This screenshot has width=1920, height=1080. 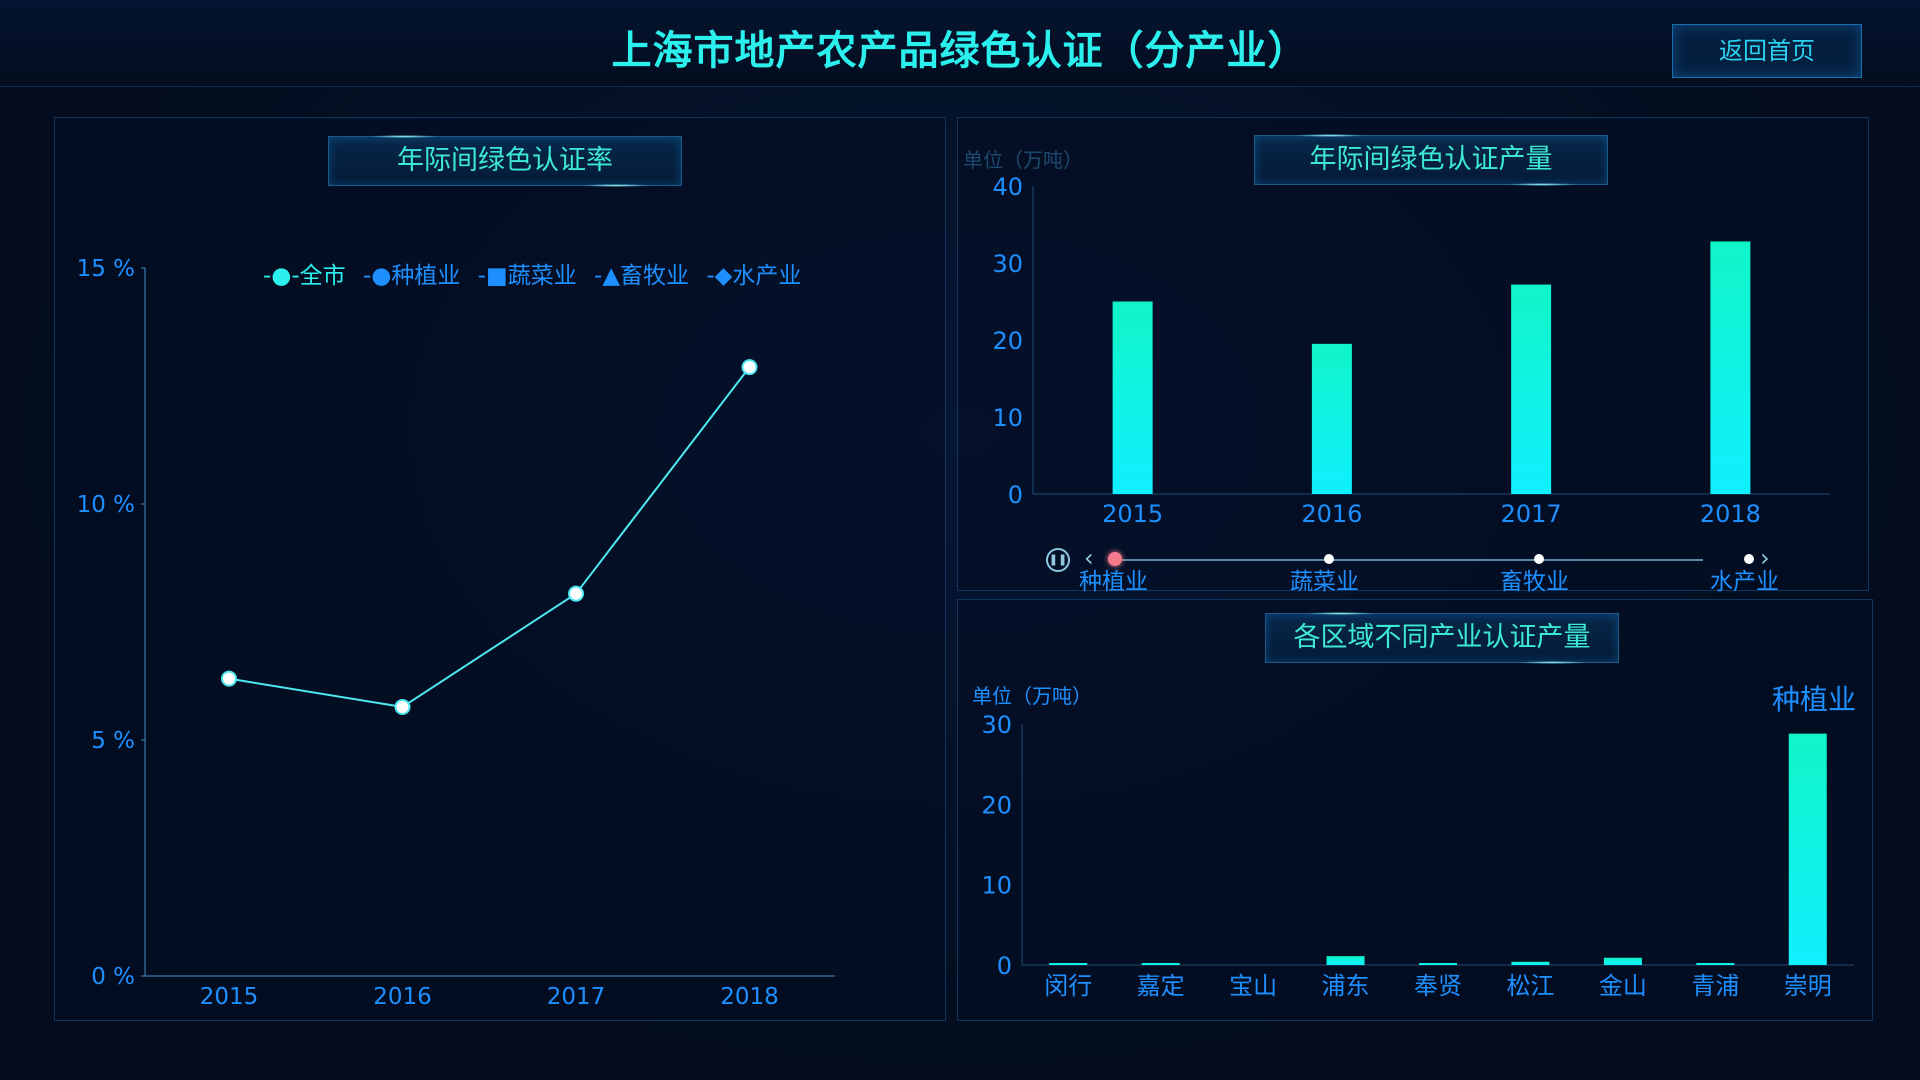 What do you see at coordinates (113, 977) in the screenshot?
I see `y-tick-label: 0 %` at bounding box center [113, 977].